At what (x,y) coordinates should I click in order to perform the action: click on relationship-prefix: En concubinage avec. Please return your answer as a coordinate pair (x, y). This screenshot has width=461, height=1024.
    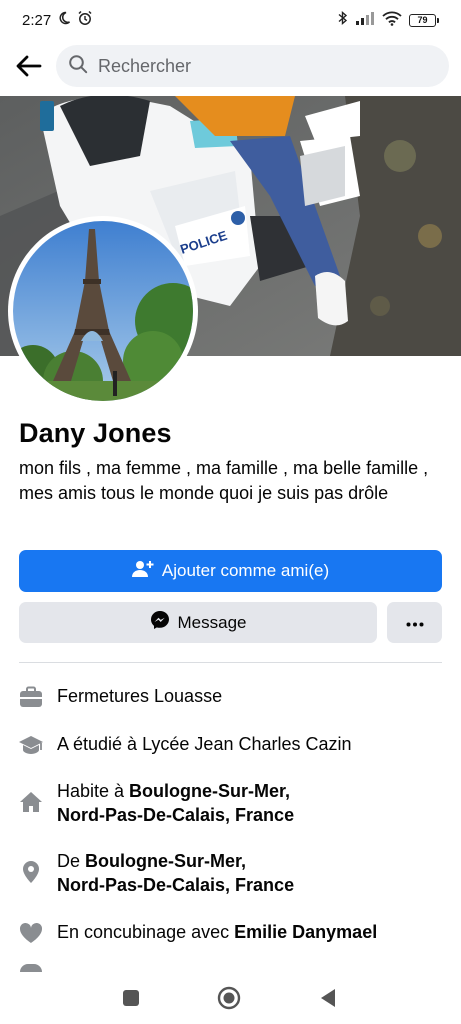
    Looking at the image, I should click on (146, 932).